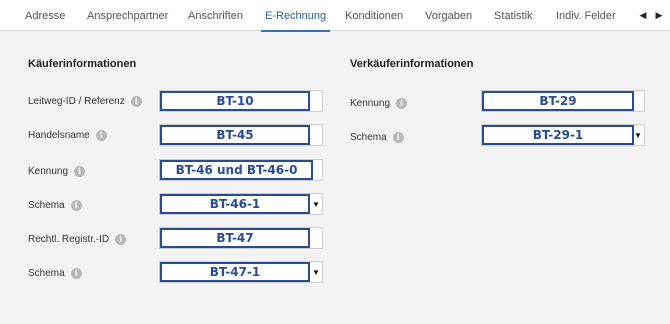  Describe the element at coordinates (412, 64) in the screenshot. I see `seller-section-title: Verkäuferinformationen` at that location.